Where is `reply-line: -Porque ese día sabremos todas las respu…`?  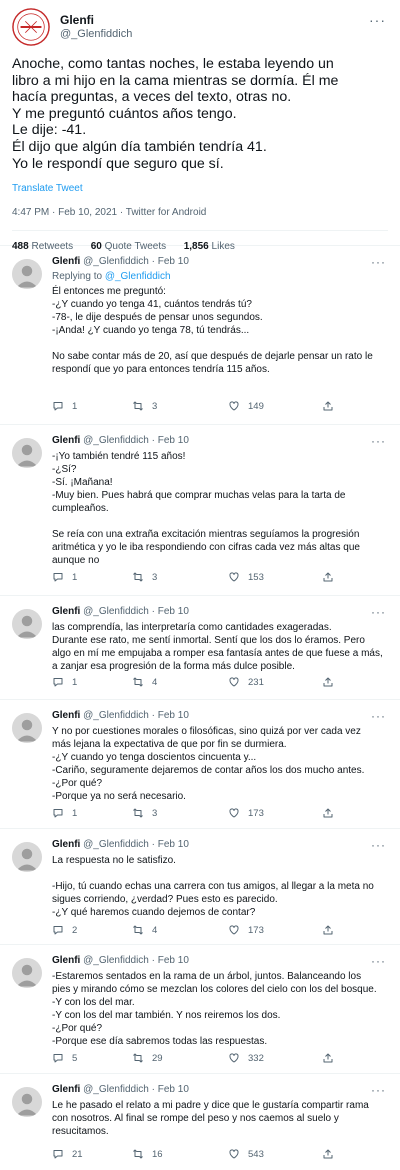 reply-line: -Porque ese día sabremos todas las respu… is located at coordinates (160, 1041).